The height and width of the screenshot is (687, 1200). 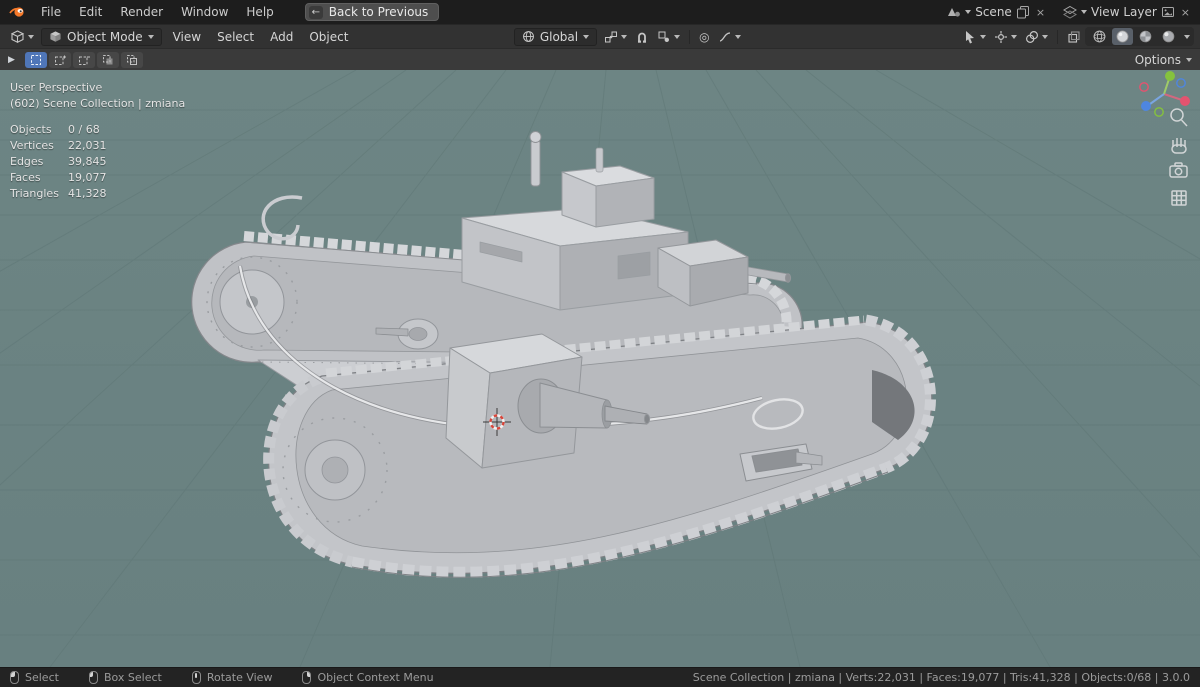 What do you see at coordinates (315, 12) in the screenshot?
I see `back-arrow-icon: ←` at bounding box center [315, 12].